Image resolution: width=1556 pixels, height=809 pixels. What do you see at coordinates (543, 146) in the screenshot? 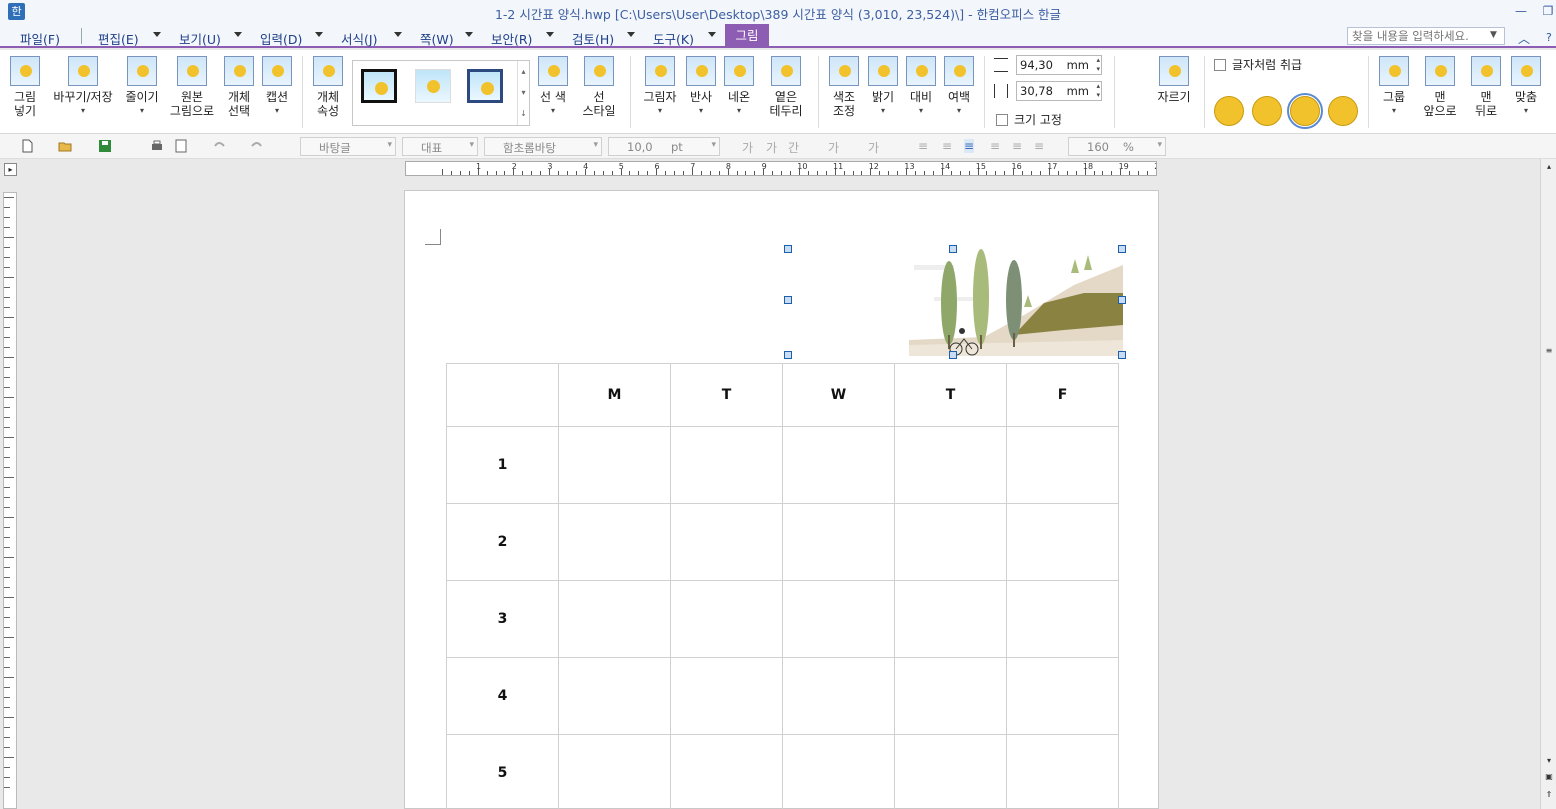
I see `font-combo: 함초롬바탕` at bounding box center [543, 146].